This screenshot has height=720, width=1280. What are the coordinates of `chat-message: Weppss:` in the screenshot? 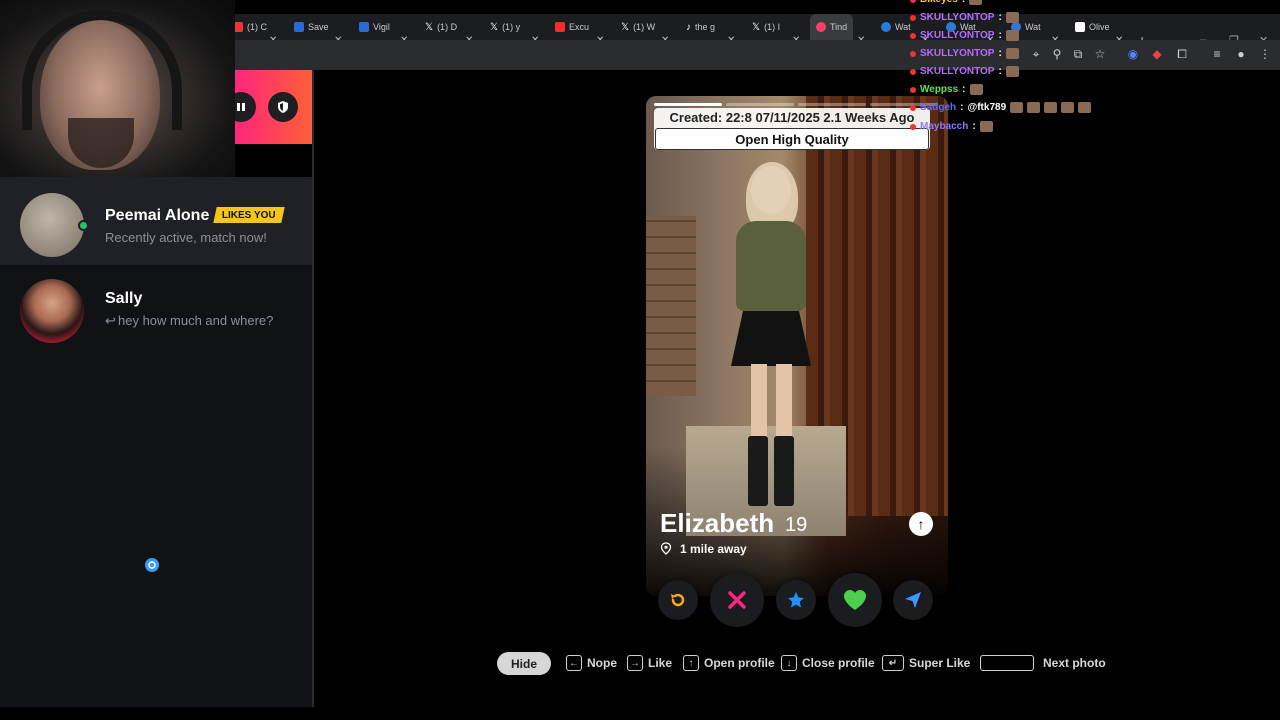 It's located at (946, 89).